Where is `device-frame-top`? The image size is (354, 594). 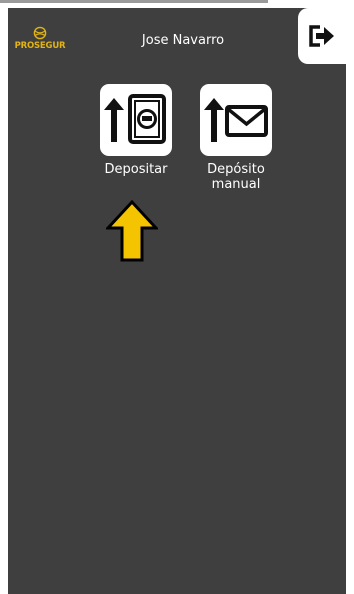 device-frame-top is located at coordinates (177, 4).